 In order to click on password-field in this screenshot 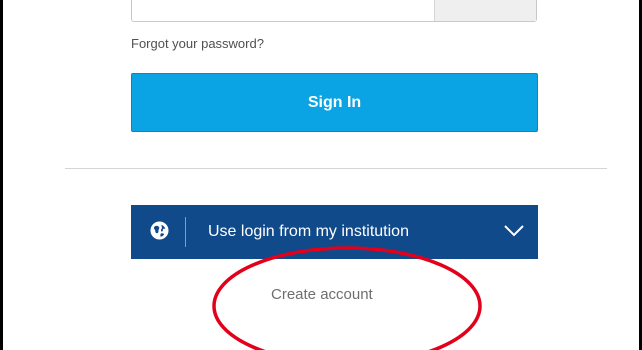, I will do `click(334, 11)`.